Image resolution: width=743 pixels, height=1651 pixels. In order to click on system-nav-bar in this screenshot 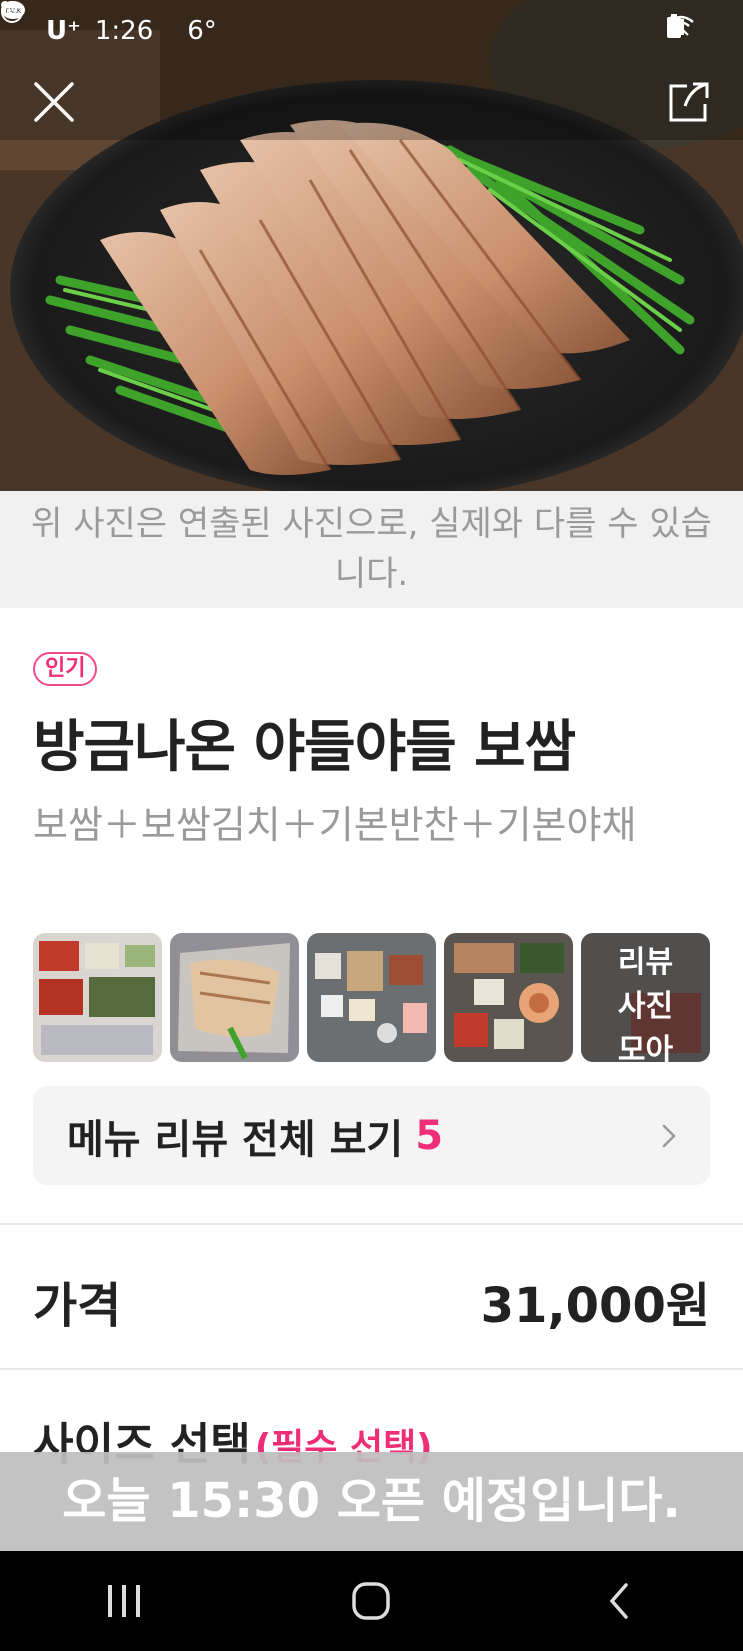, I will do `click(371, 1601)`.